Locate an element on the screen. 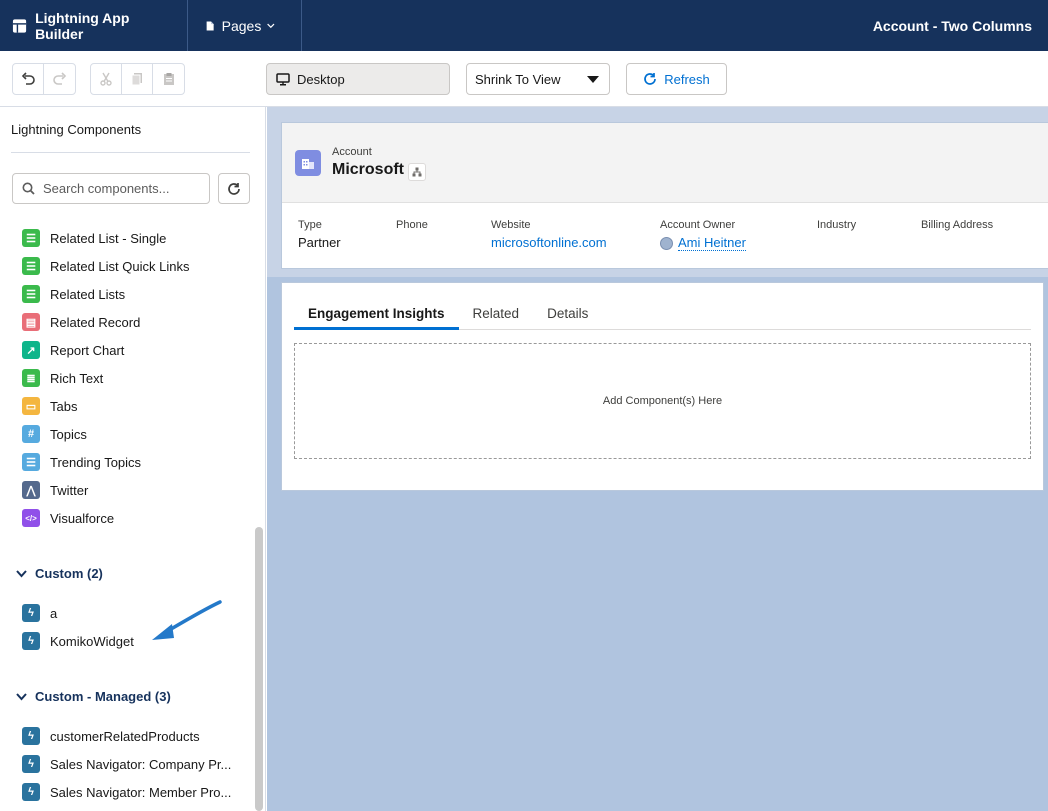 Image resolution: width=1048 pixels, height=811 pixels. undo-button is located at coordinates (28, 79).